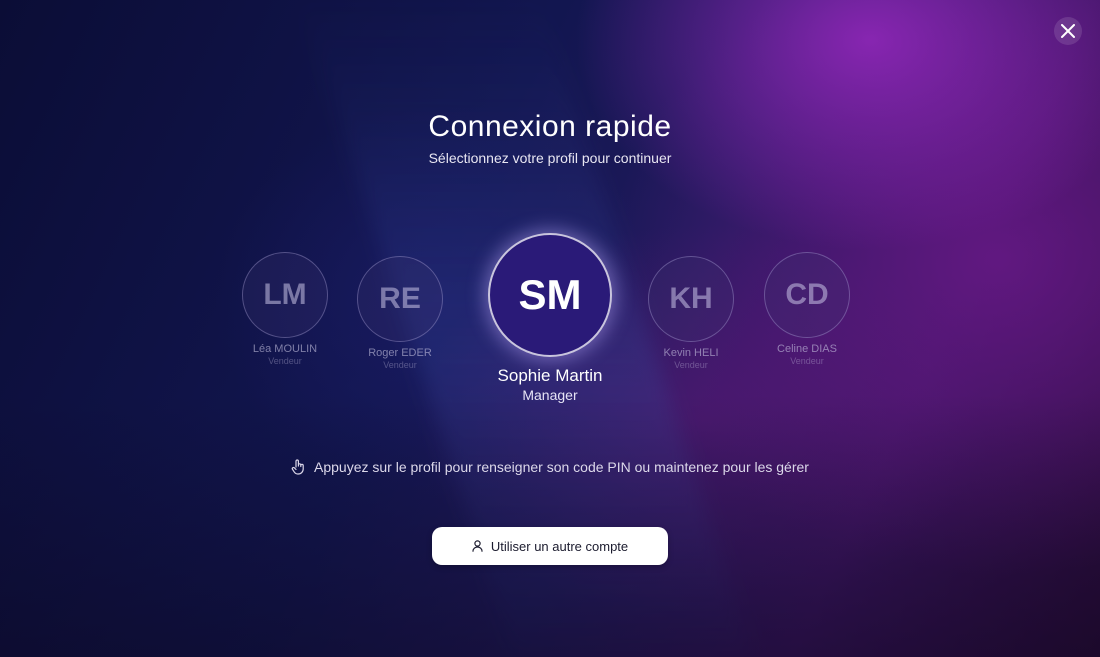  What do you see at coordinates (807, 349) in the screenshot?
I see `profile-name: Celine DIAS` at bounding box center [807, 349].